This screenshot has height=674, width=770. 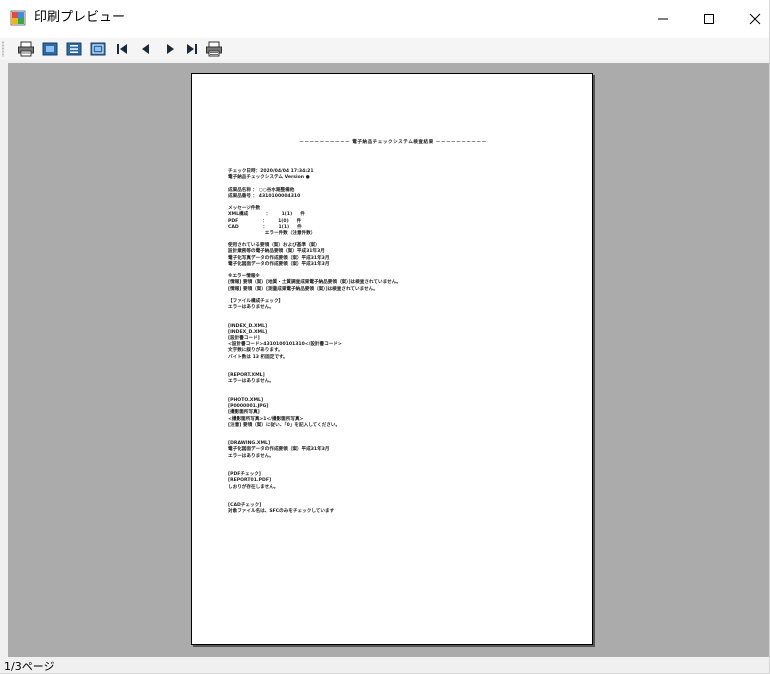 I want to click on page-indicator: 1/3ページ, so click(x=29, y=666).